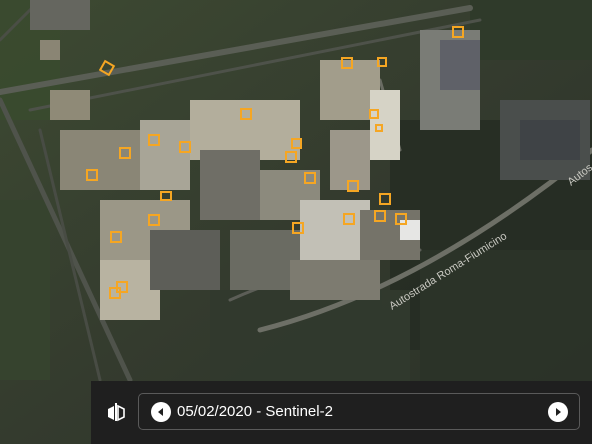 The height and width of the screenshot is (444, 592). I want to click on date-label: 05/02/2020 - Sentinel-2, so click(255, 411).